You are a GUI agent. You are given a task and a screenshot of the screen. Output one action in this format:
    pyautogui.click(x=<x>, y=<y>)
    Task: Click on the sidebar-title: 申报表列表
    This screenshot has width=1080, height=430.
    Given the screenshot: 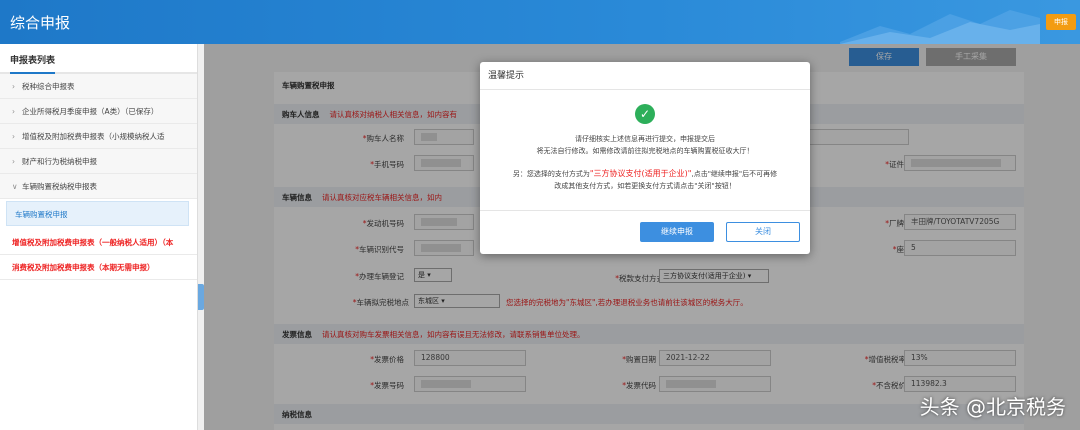 What is the action you would take?
    pyautogui.click(x=98, y=59)
    